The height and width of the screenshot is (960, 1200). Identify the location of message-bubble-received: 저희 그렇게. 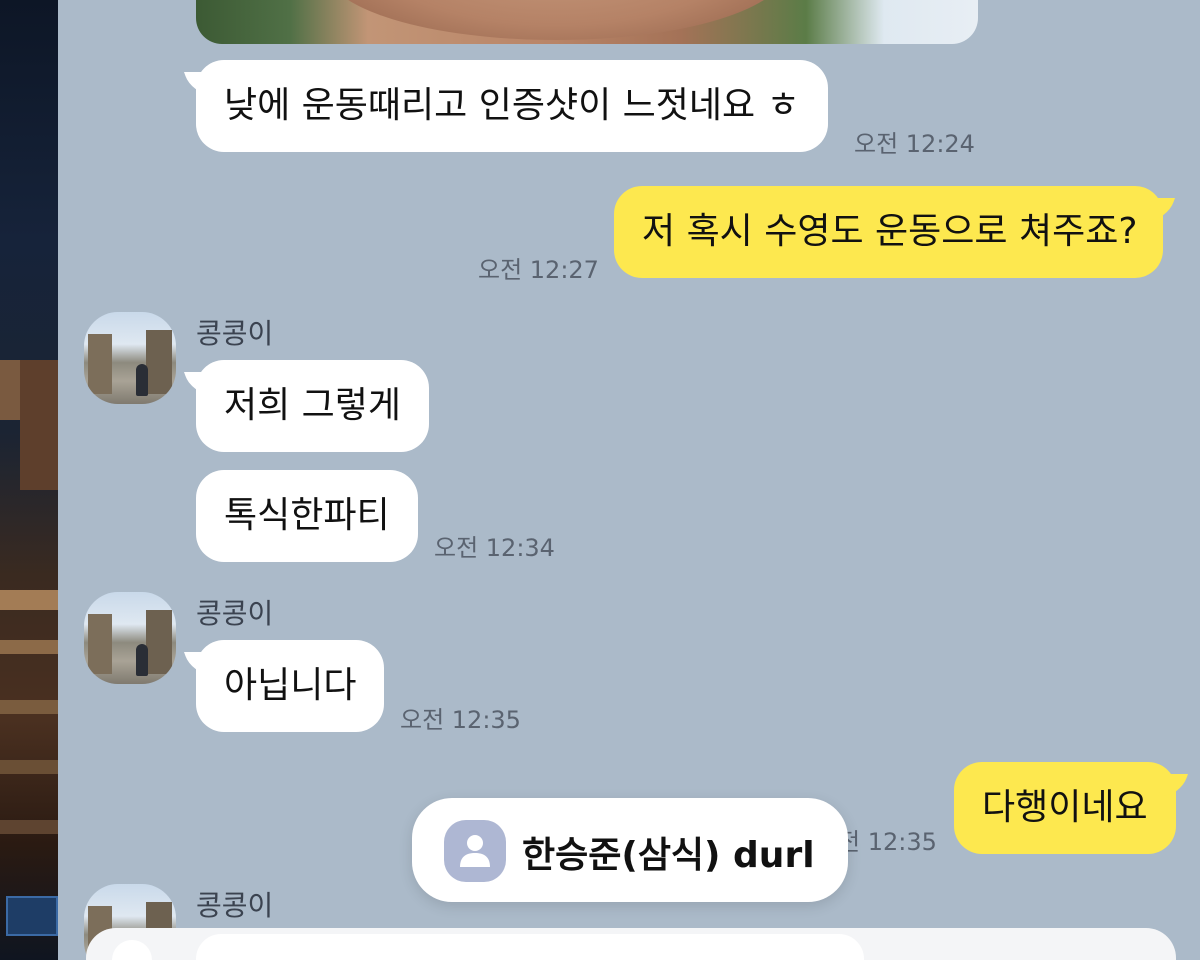
(313, 406).